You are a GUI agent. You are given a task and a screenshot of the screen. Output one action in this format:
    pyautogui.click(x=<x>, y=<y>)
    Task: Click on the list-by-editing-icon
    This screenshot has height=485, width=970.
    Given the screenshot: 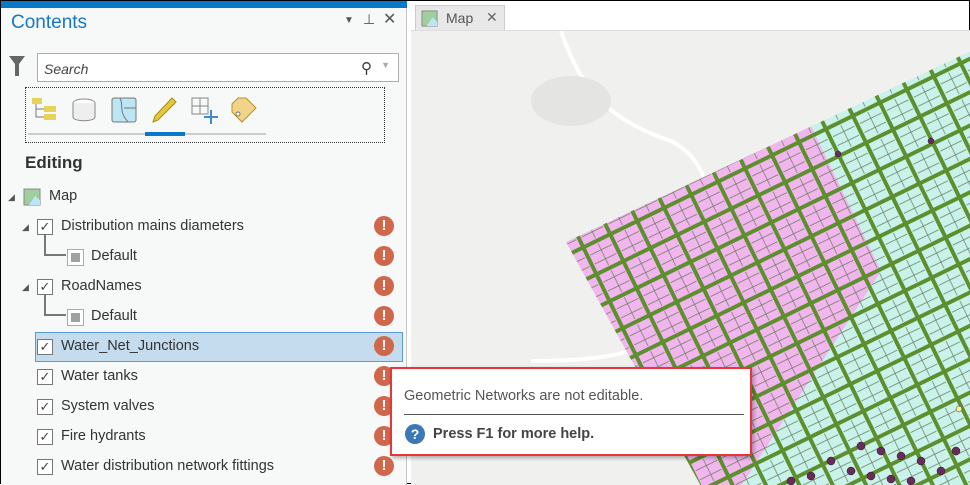 What is the action you would take?
    pyautogui.click(x=164, y=110)
    